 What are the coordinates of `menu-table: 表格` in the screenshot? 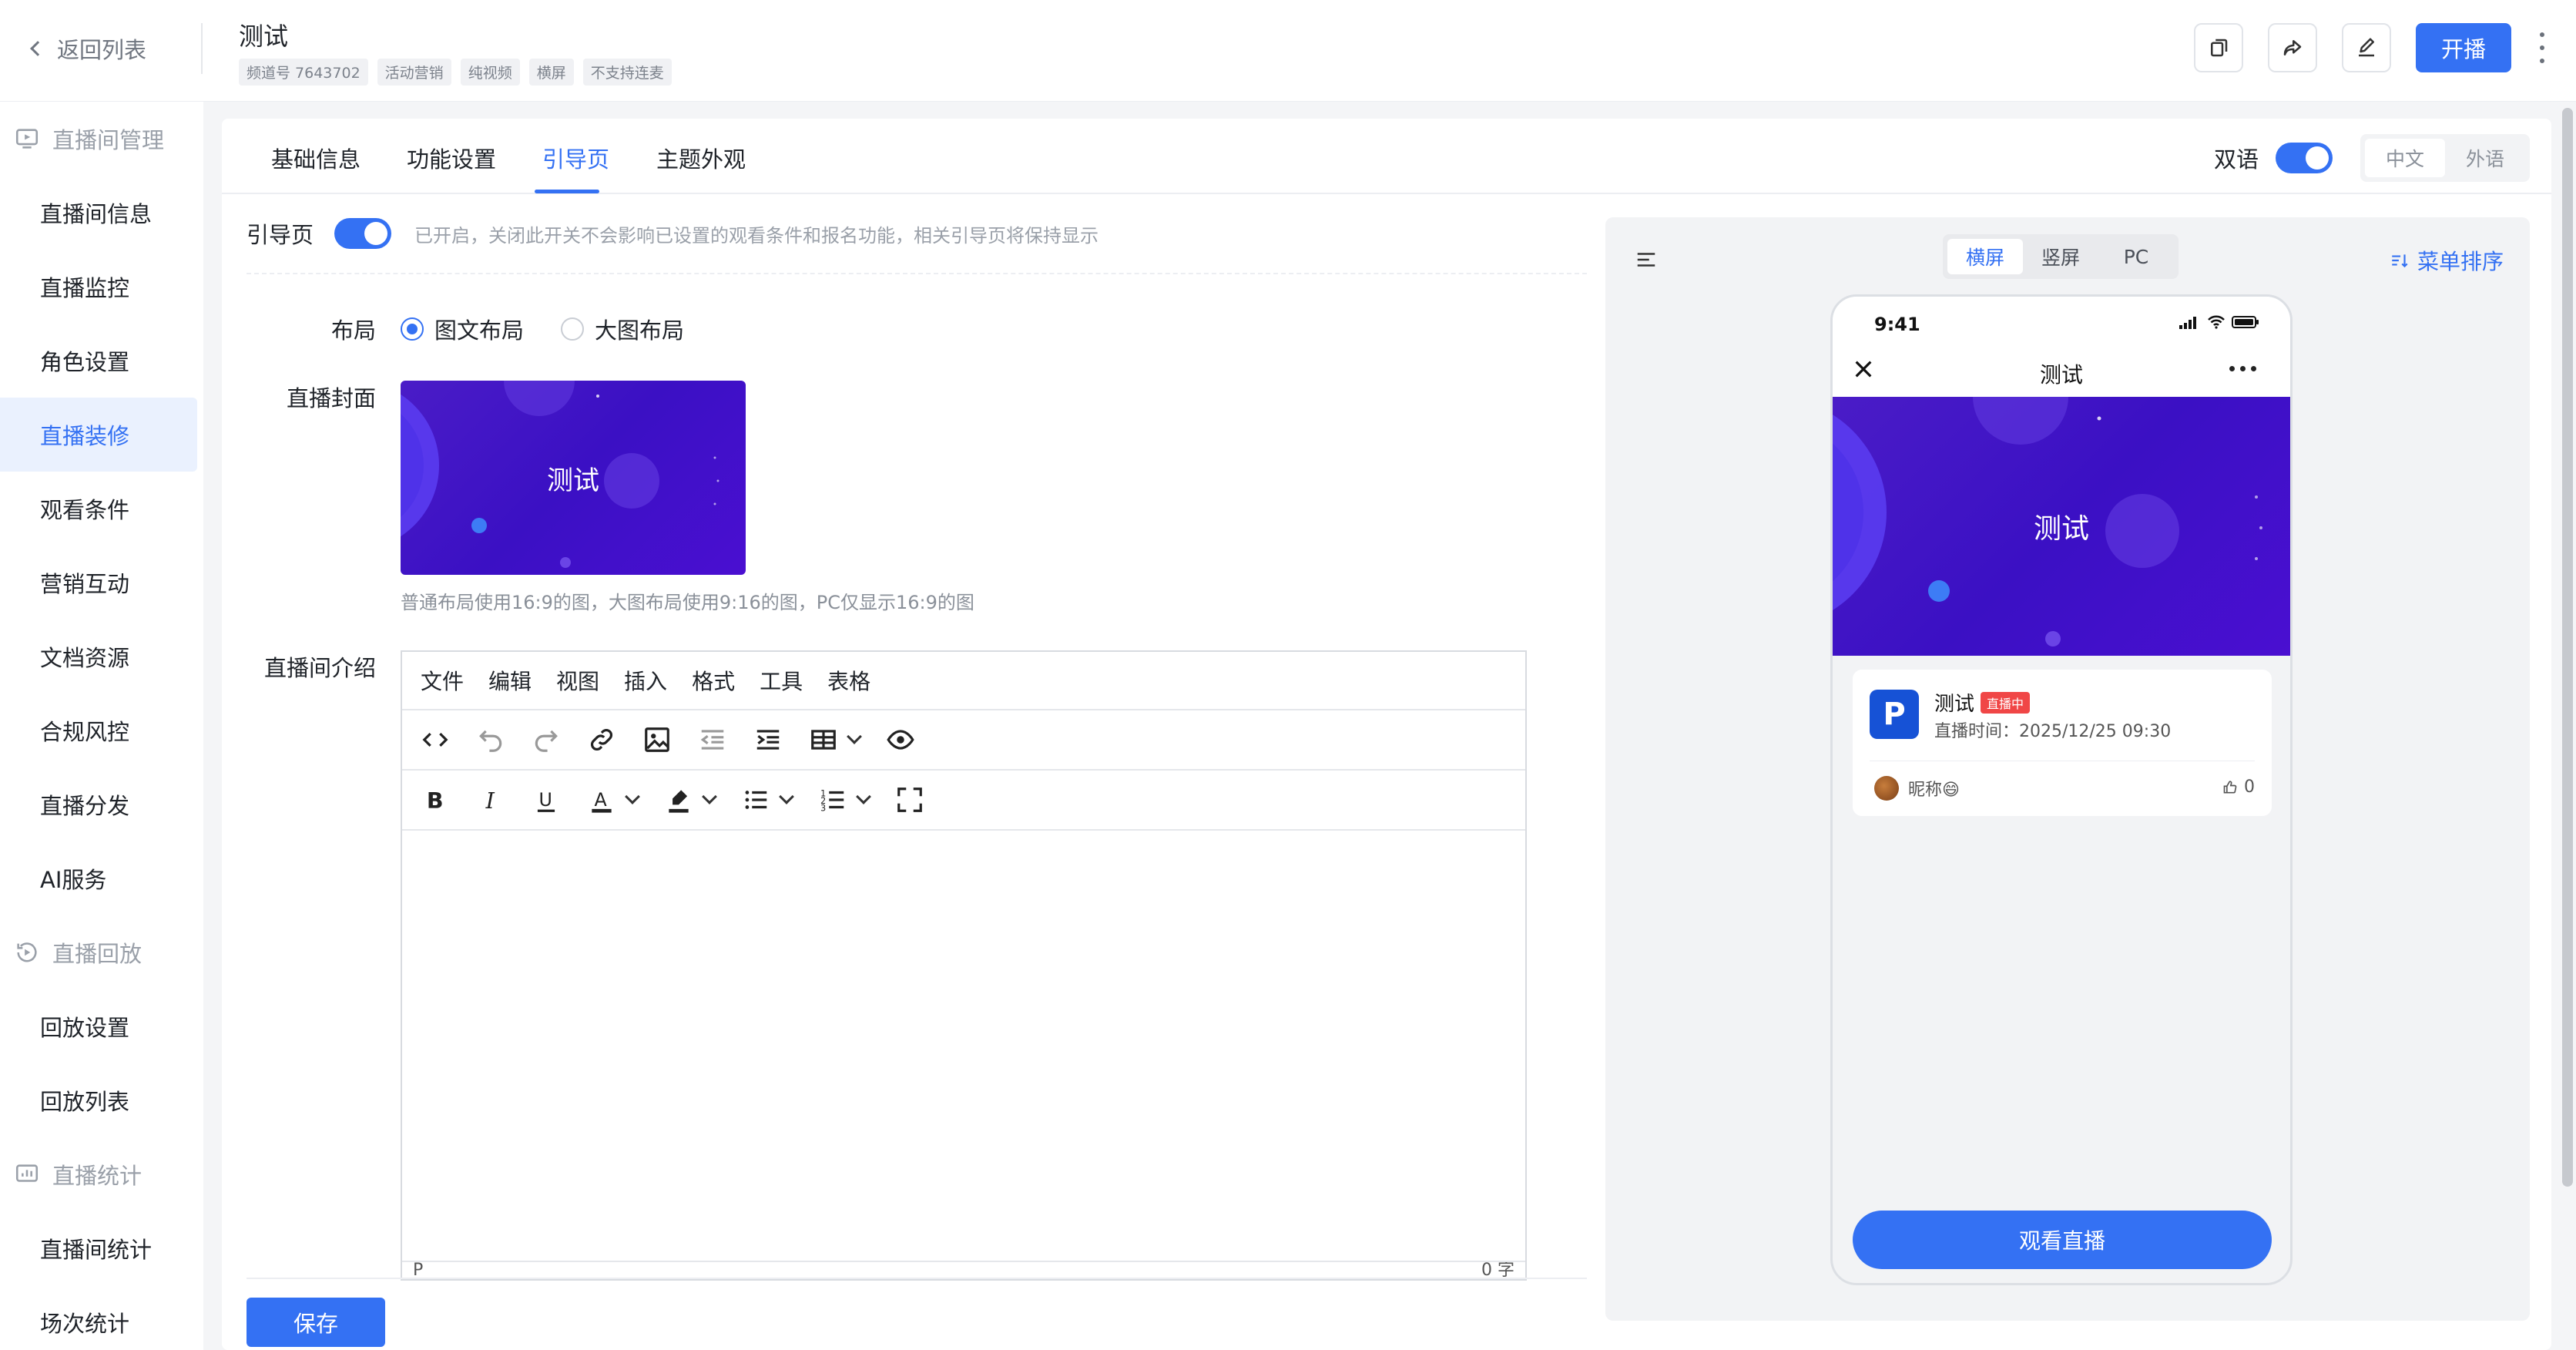 It's located at (848, 680).